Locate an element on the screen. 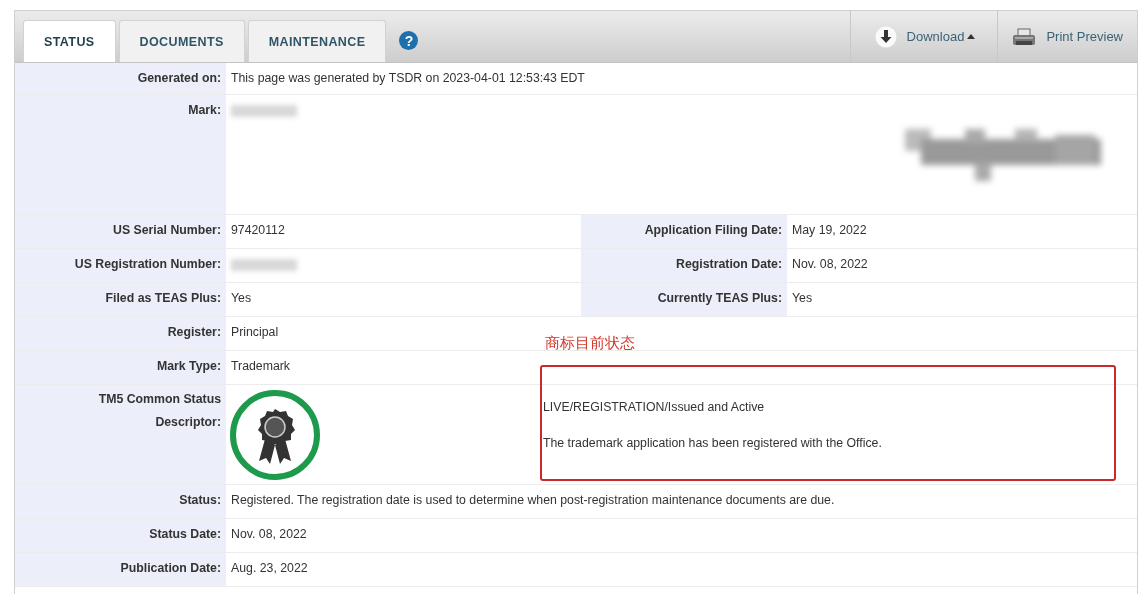 The height and width of the screenshot is (594, 1143). award-ribbon-icon is located at coordinates (275, 435).